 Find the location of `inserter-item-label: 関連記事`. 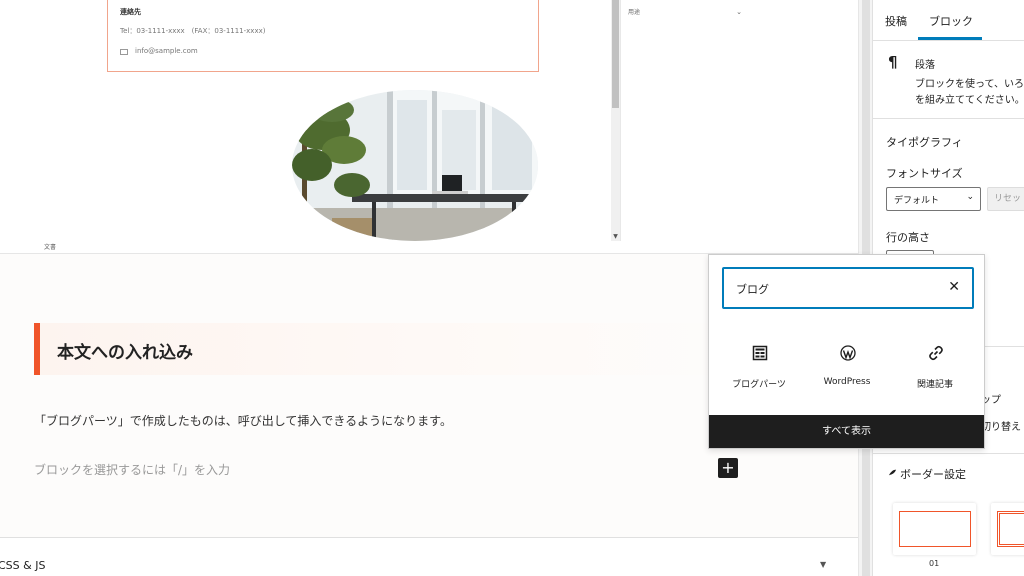

inserter-item-label: 関連記事 is located at coordinates (934, 385).